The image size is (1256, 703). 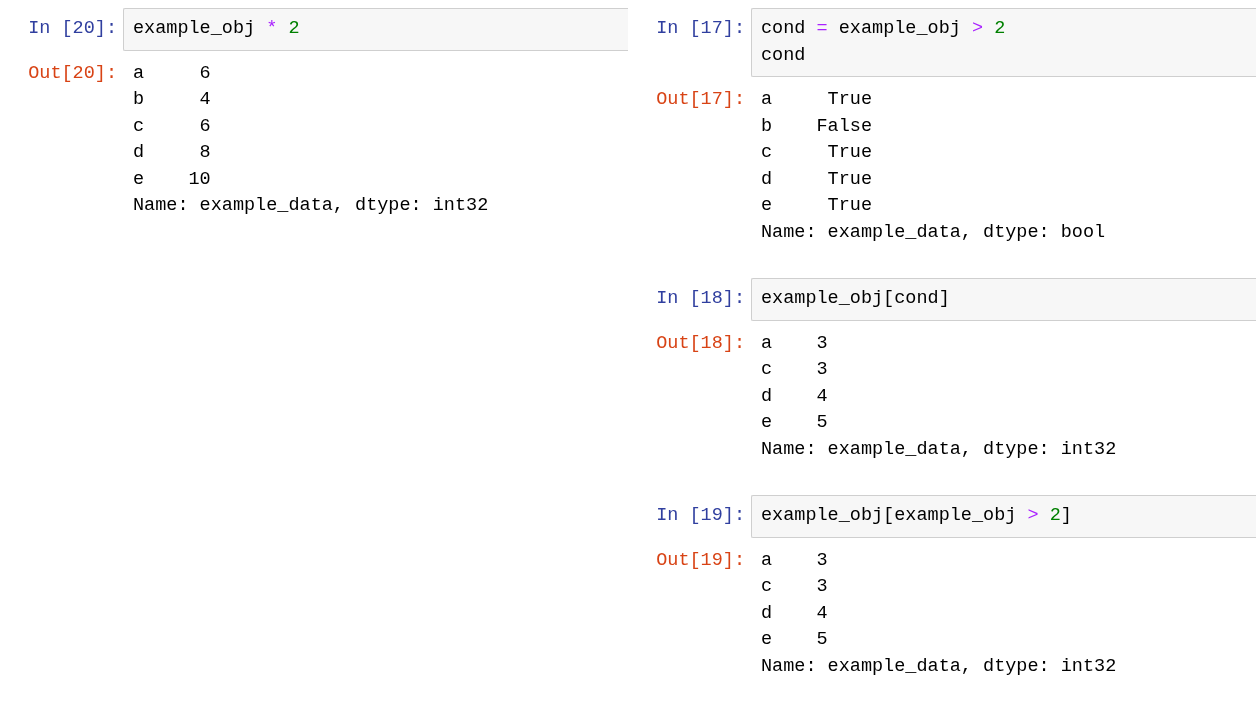 What do you see at coordinates (817, 126) in the screenshot?
I see `output-line: b False` at bounding box center [817, 126].